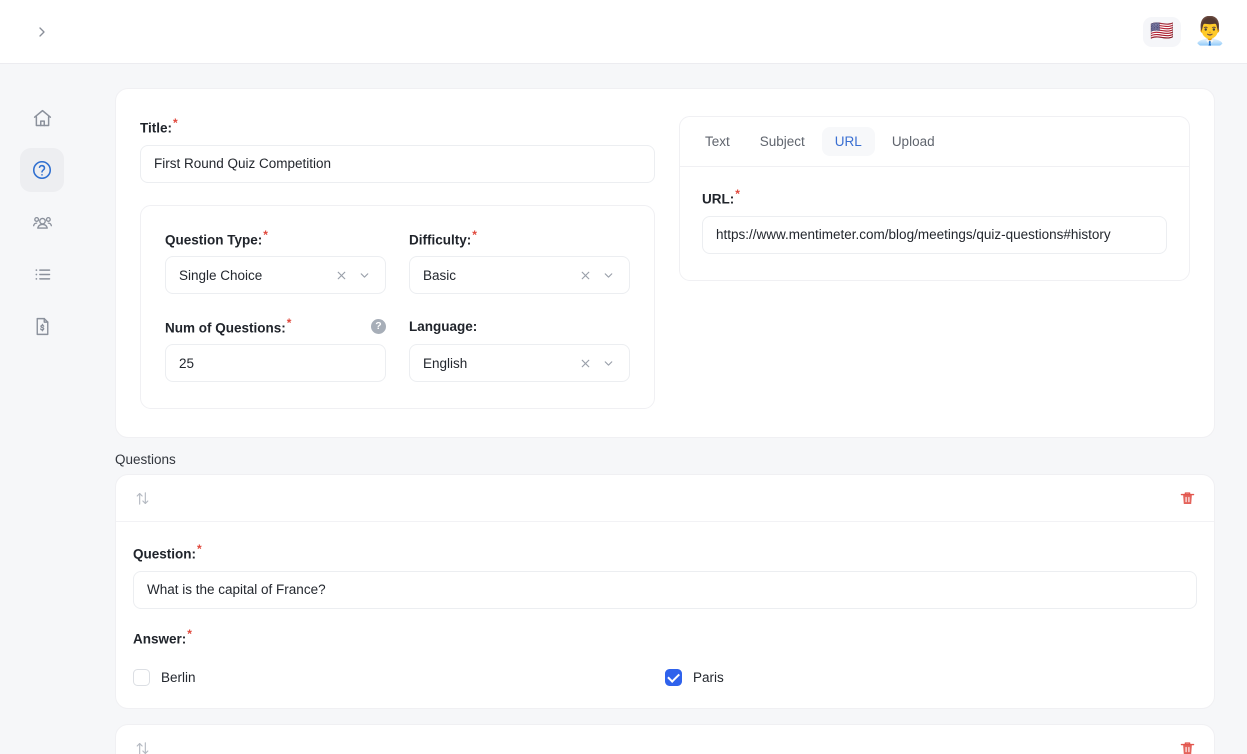 The height and width of the screenshot is (754, 1247). Describe the element at coordinates (717, 141) in the screenshot. I see `tab-text: Text` at that location.